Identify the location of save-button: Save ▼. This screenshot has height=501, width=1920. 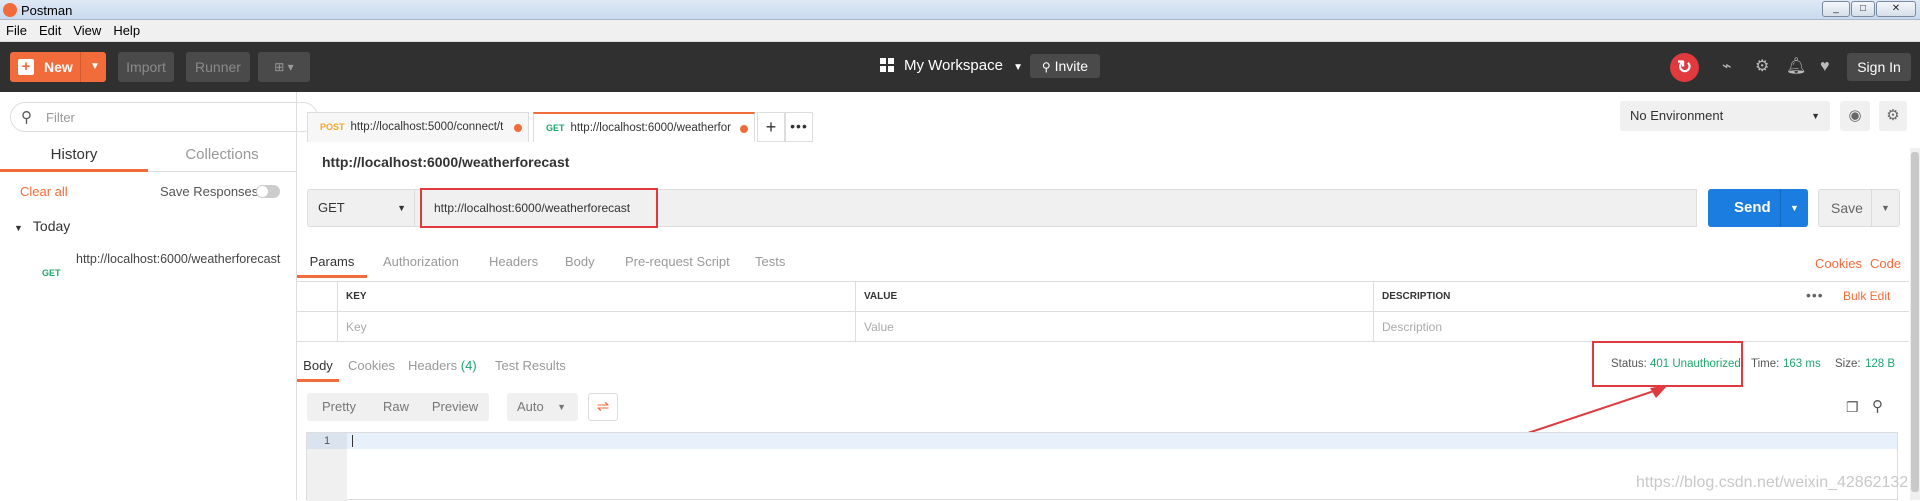
(1859, 208).